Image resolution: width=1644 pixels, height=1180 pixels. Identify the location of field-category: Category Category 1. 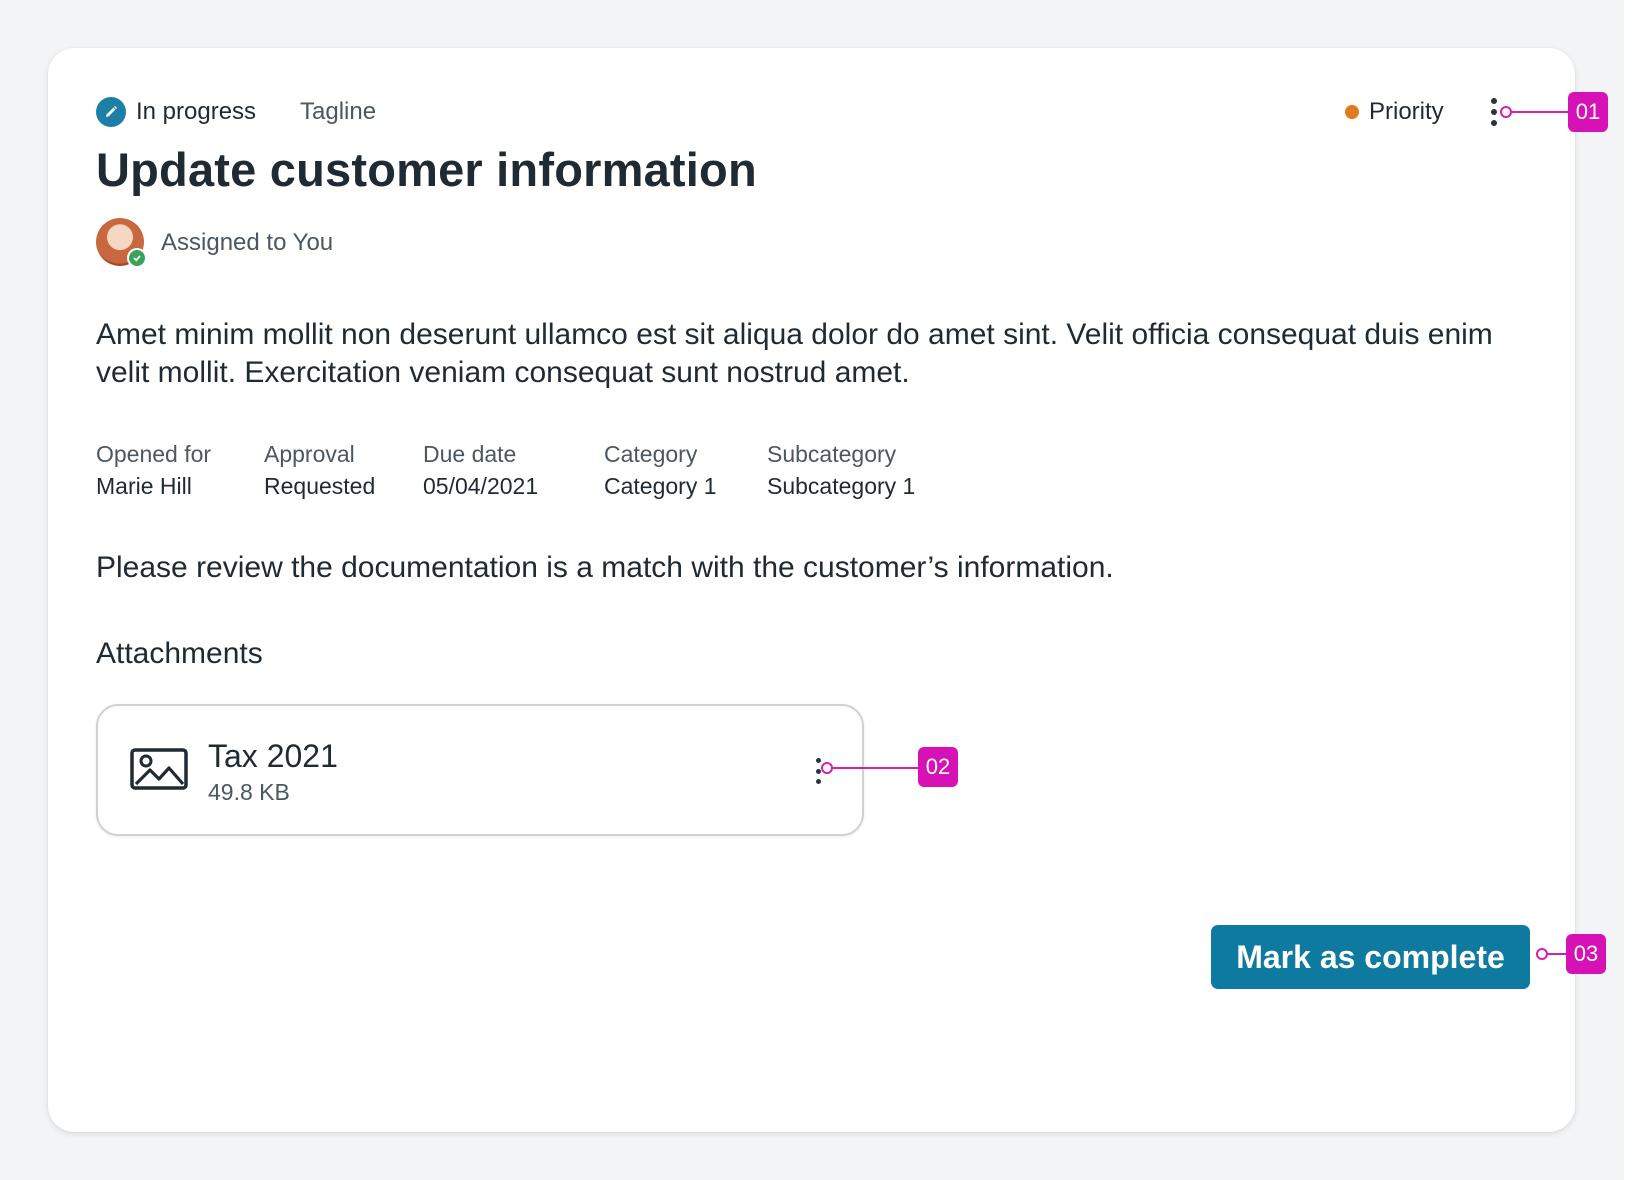
(660, 470).